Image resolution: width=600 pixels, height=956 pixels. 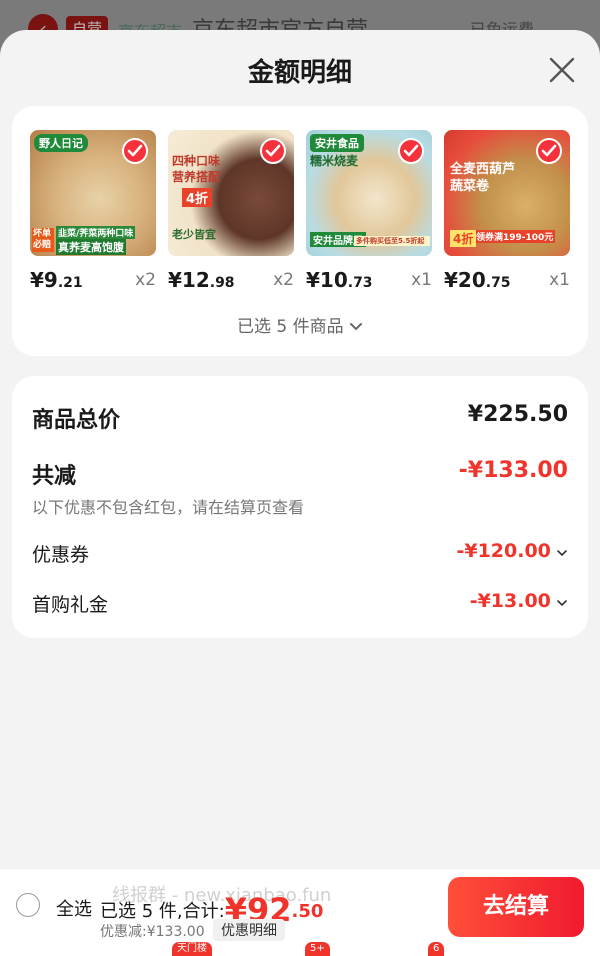 I want to click on goods-total-value: ¥225.50, so click(x=517, y=414).